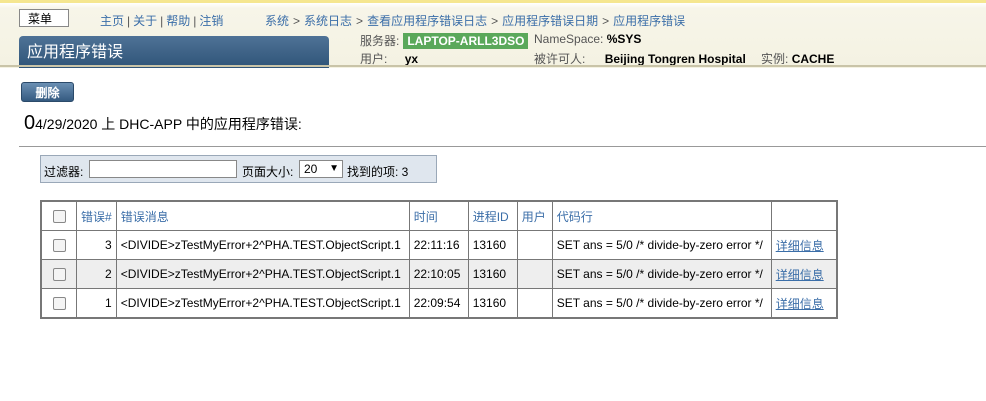 The image size is (986, 401). Describe the element at coordinates (502, 146) in the screenshot. I see `section-divider` at that location.